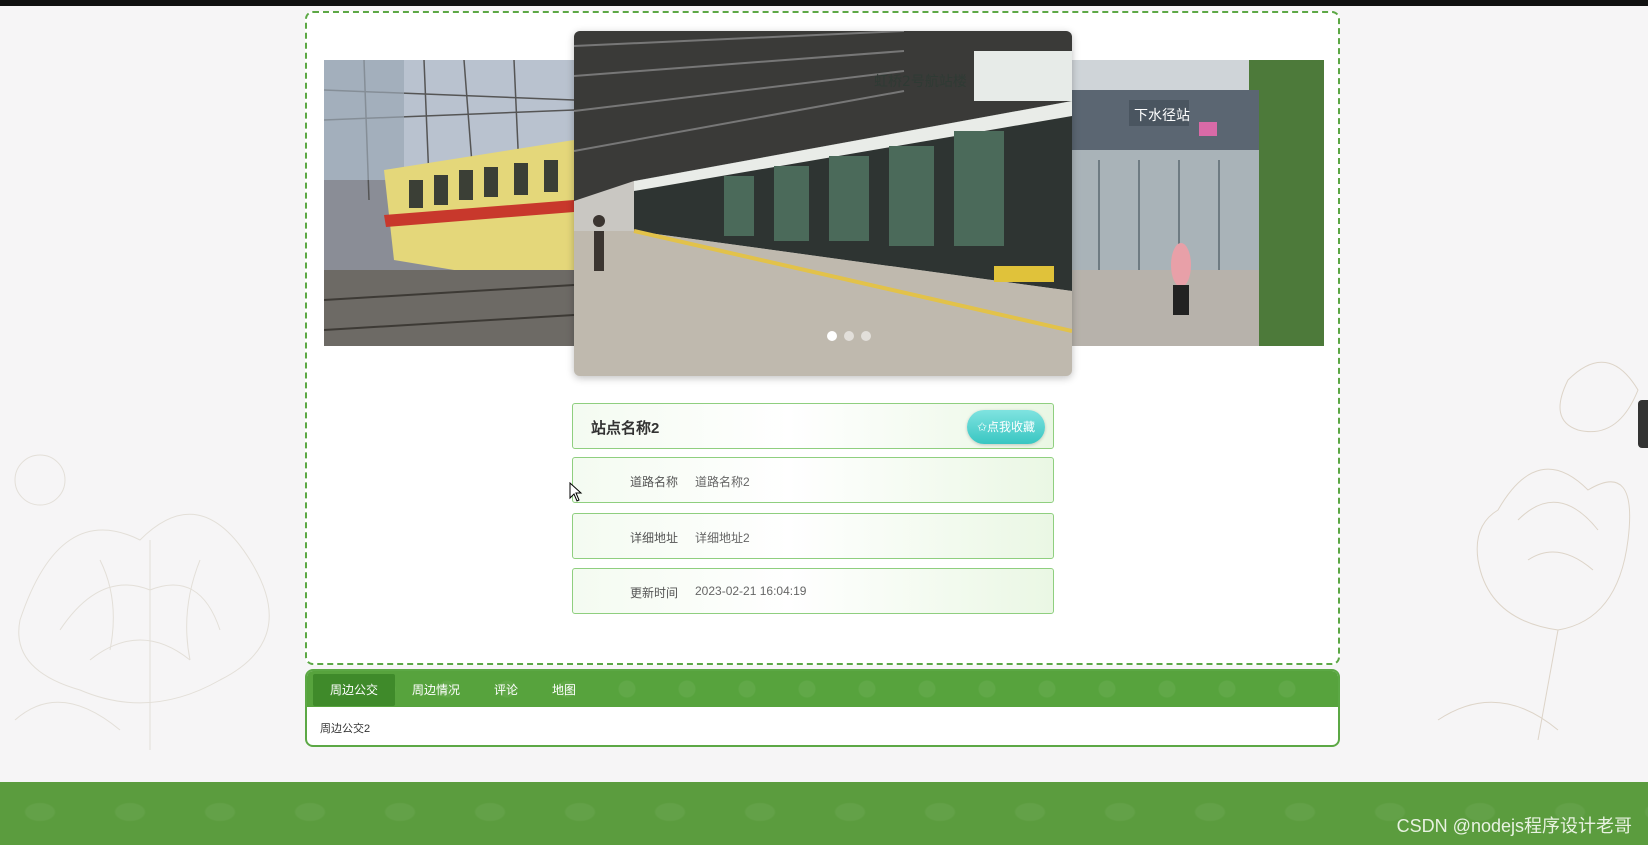  Describe the element at coordinates (506, 690) in the screenshot. I see `tab-comments: 评论` at that location.